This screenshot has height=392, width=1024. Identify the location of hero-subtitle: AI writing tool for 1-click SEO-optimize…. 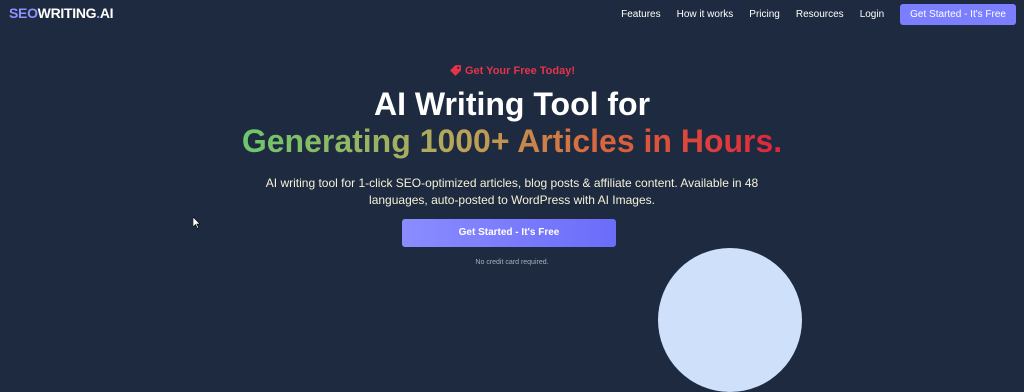
(512, 192).